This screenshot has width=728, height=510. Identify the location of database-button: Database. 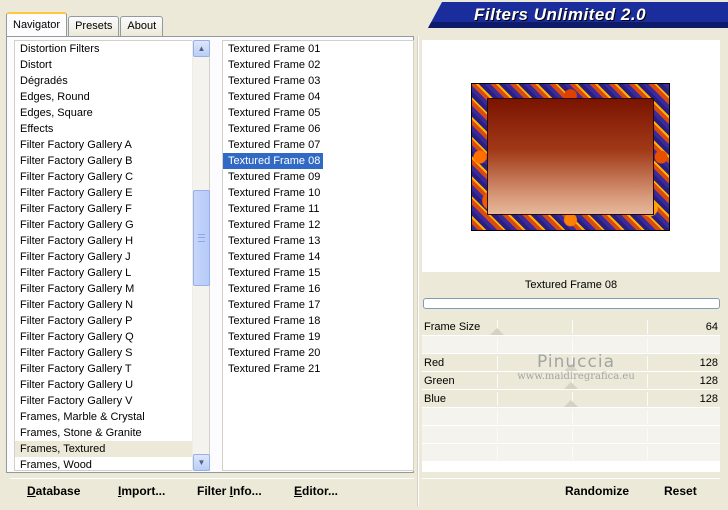
(53, 491).